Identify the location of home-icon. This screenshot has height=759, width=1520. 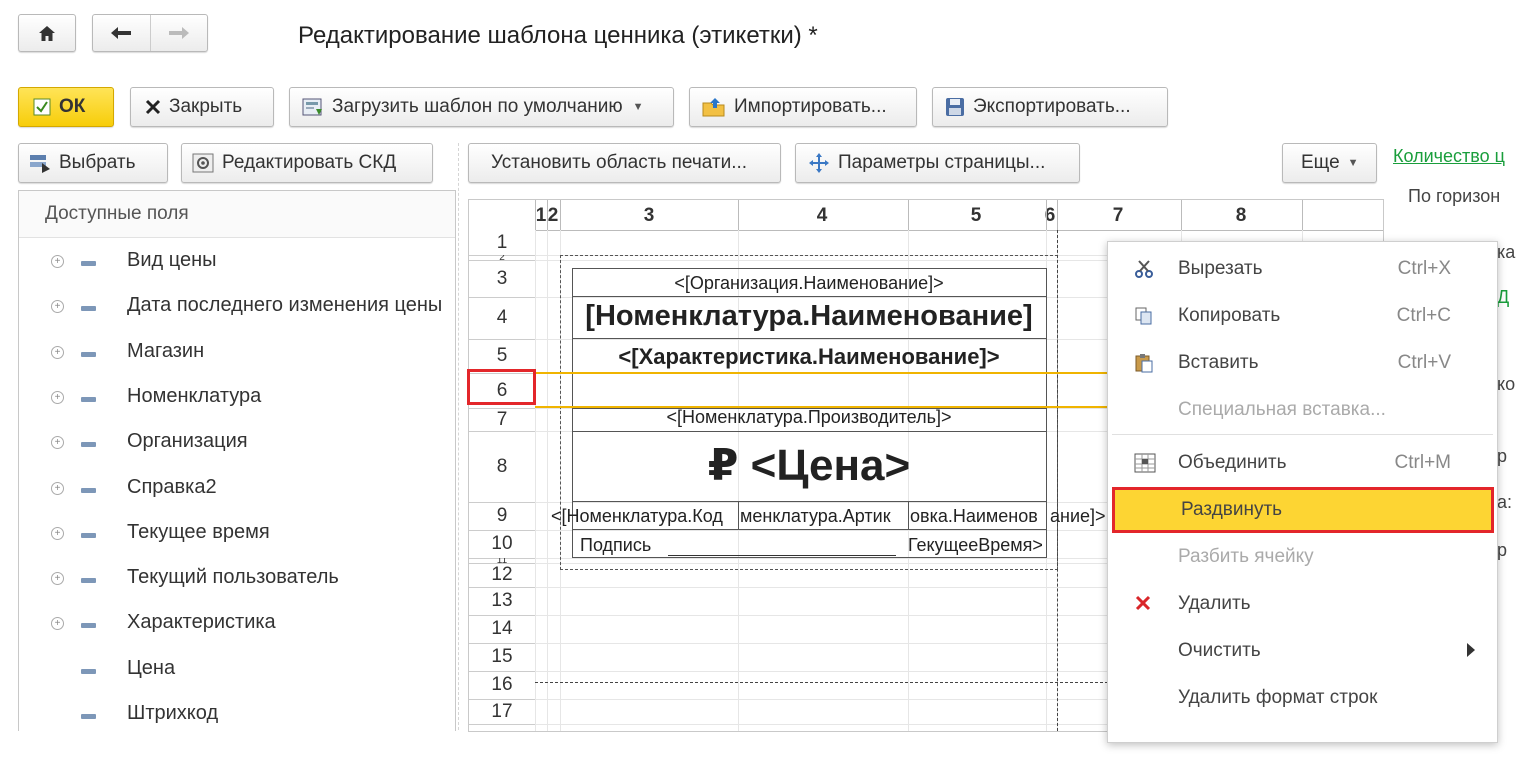
(47, 33).